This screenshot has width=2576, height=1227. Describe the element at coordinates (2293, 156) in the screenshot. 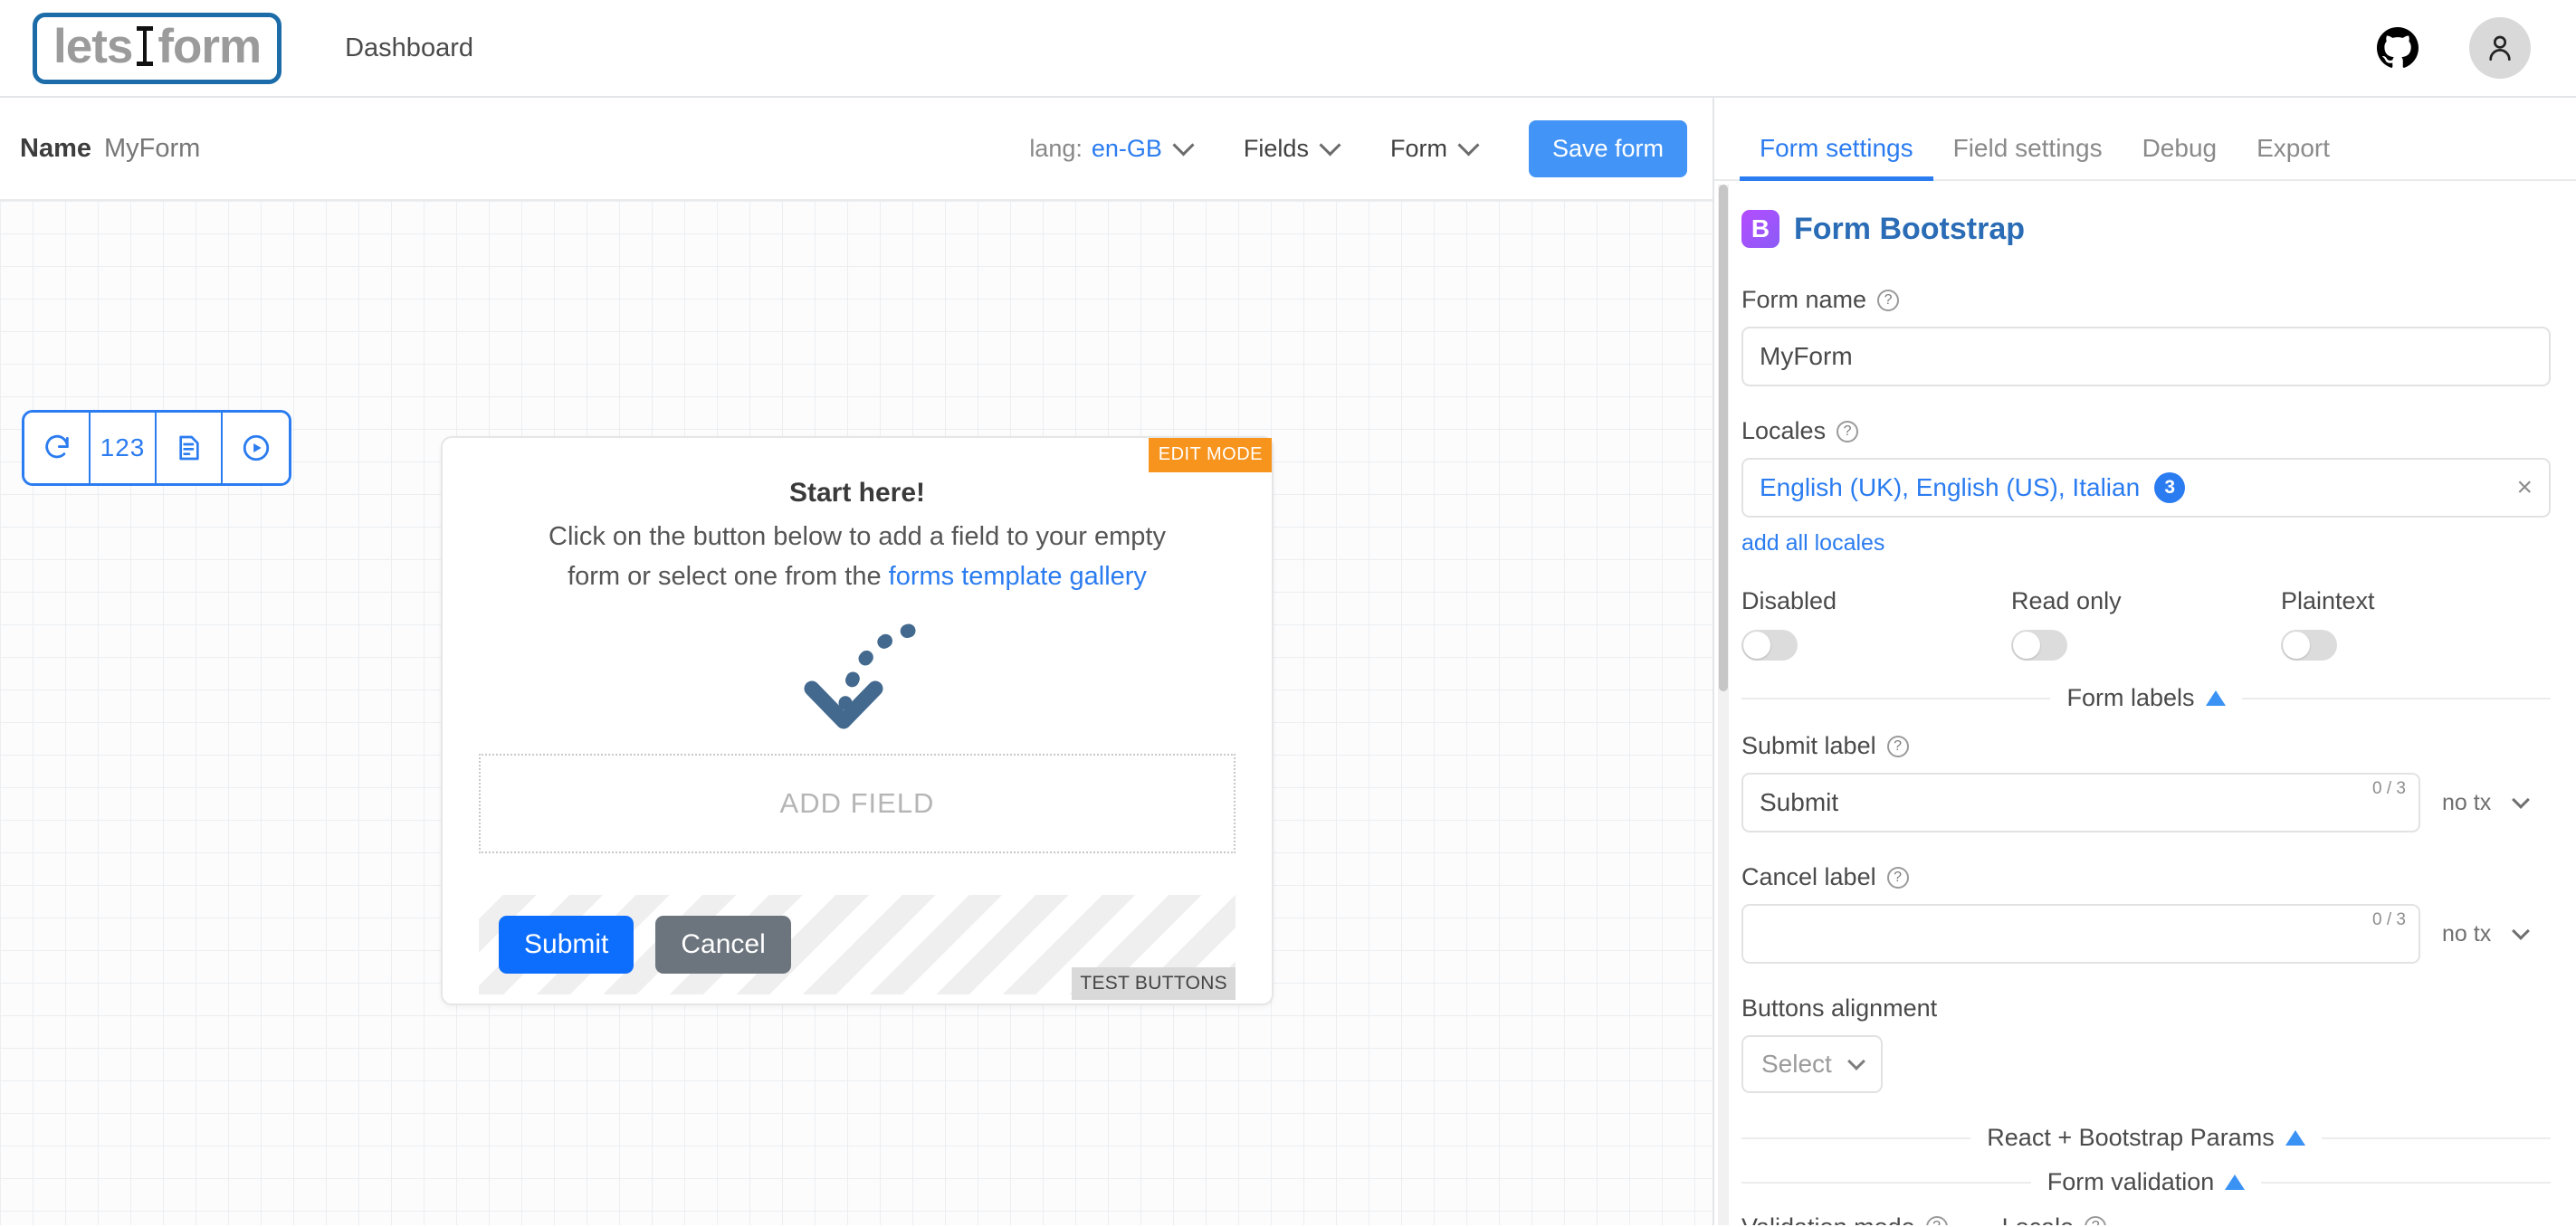

I see `tab-export: Export` at that location.